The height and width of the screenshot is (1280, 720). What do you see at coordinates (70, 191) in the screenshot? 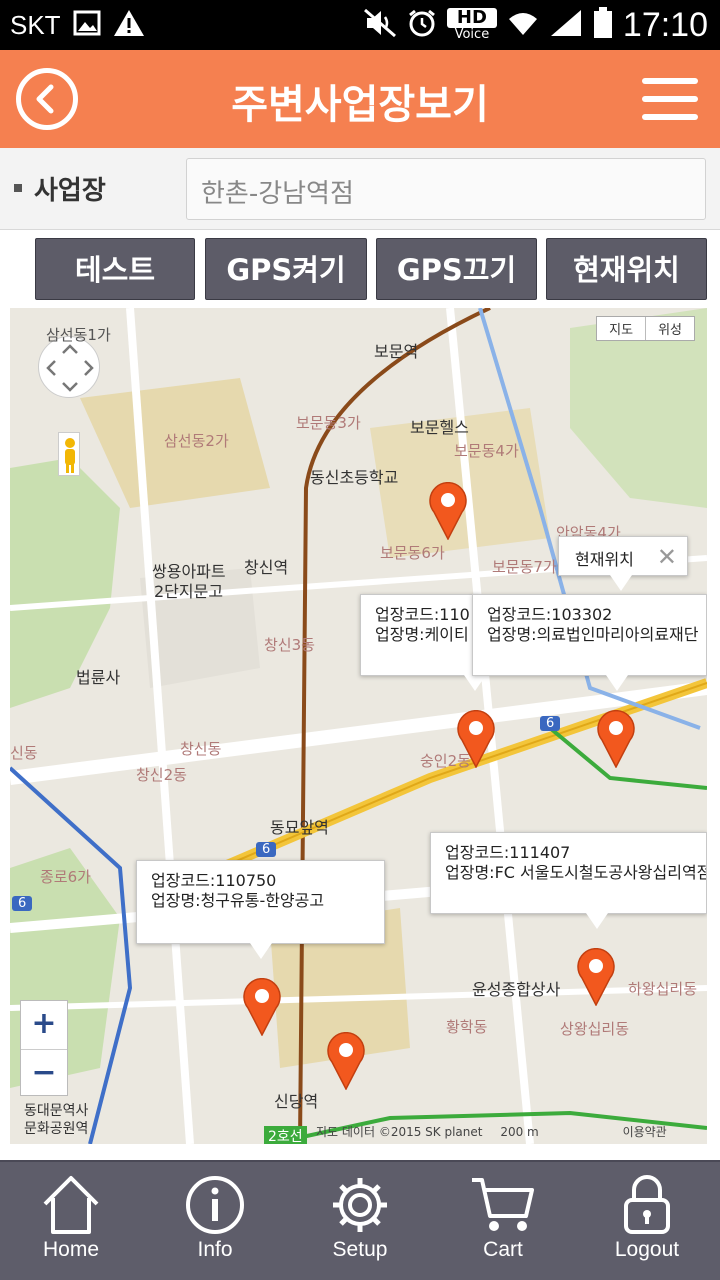
I see `business-label: 사업장` at bounding box center [70, 191].